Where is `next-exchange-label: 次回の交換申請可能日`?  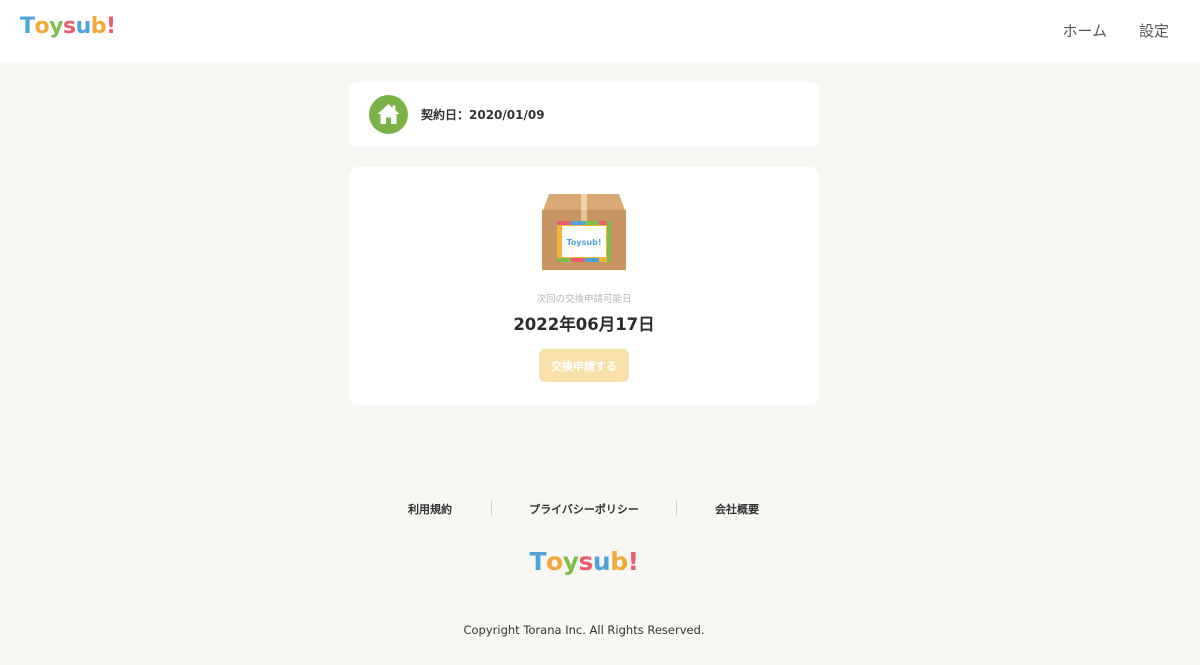 next-exchange-label: 次回の交換申請可能日 is located at coordinates (584, 299).